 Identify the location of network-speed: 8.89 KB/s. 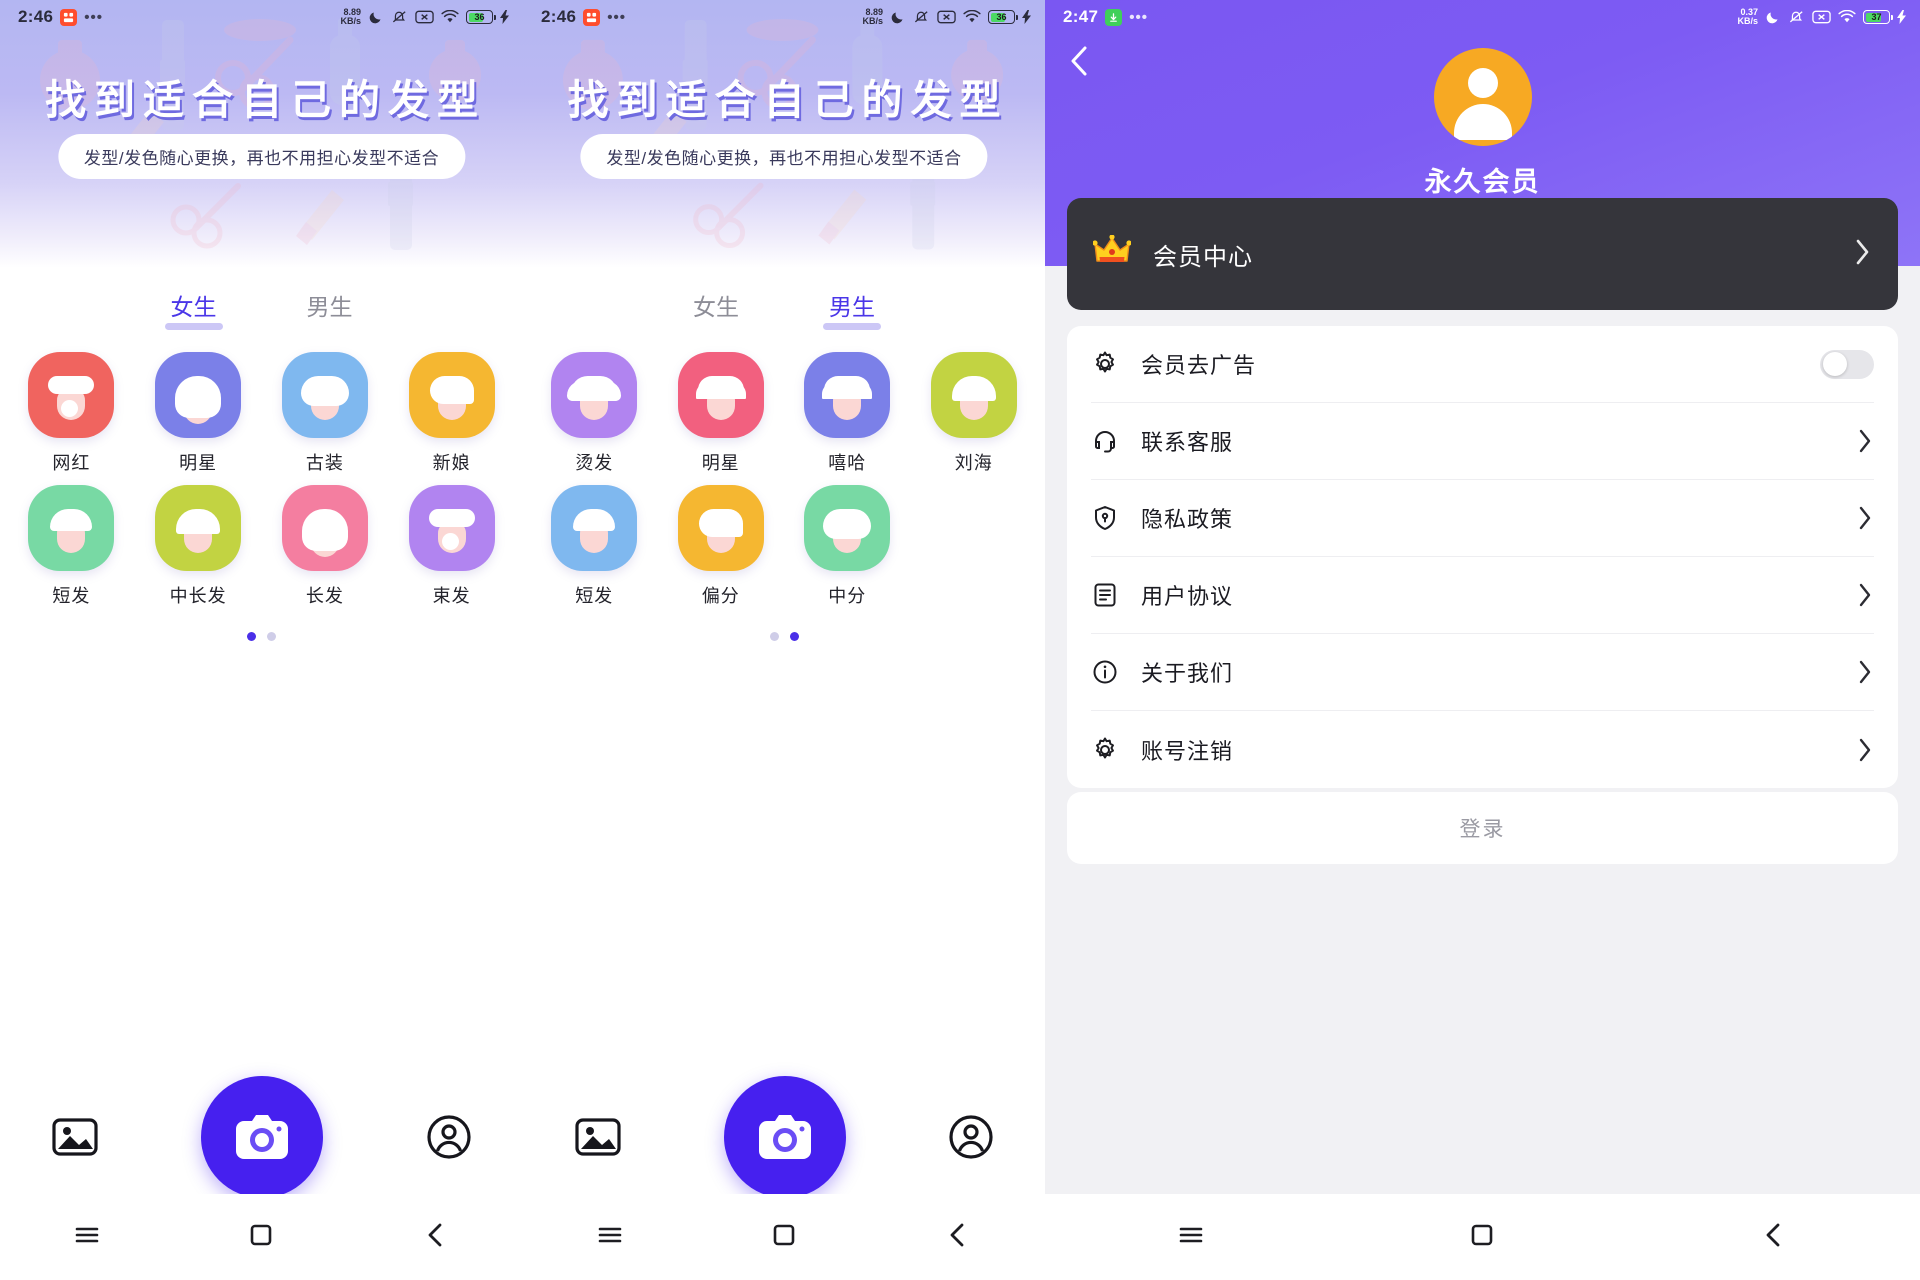
(872, 17).